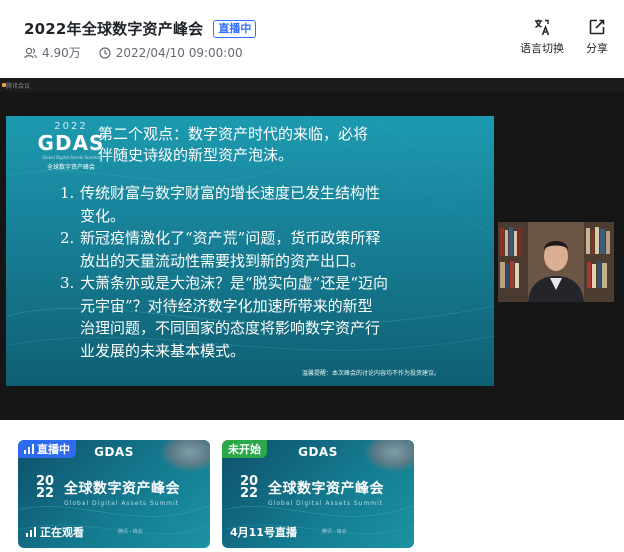  I want to click on card-footer: 4月11号直播, so click(263, 532).